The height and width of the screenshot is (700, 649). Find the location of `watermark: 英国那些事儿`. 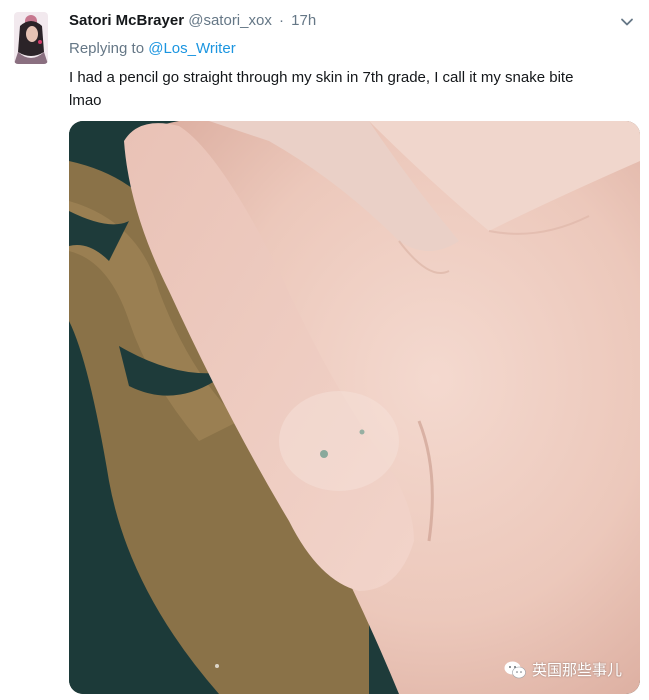

watermark: 英国那些事儿 is located at coordinates (563, 669).